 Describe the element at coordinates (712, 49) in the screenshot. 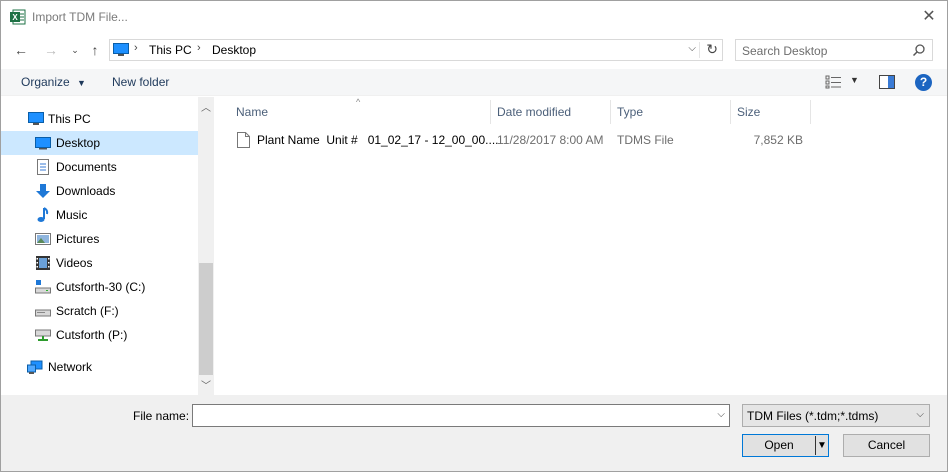

I see `refresh-icon: ↻` at that location.